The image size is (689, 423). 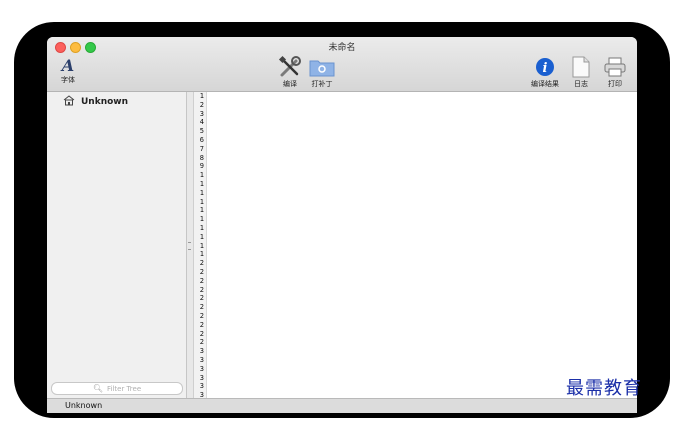 I want to click on status-bar: Unknown, so click(x=342, y=405).